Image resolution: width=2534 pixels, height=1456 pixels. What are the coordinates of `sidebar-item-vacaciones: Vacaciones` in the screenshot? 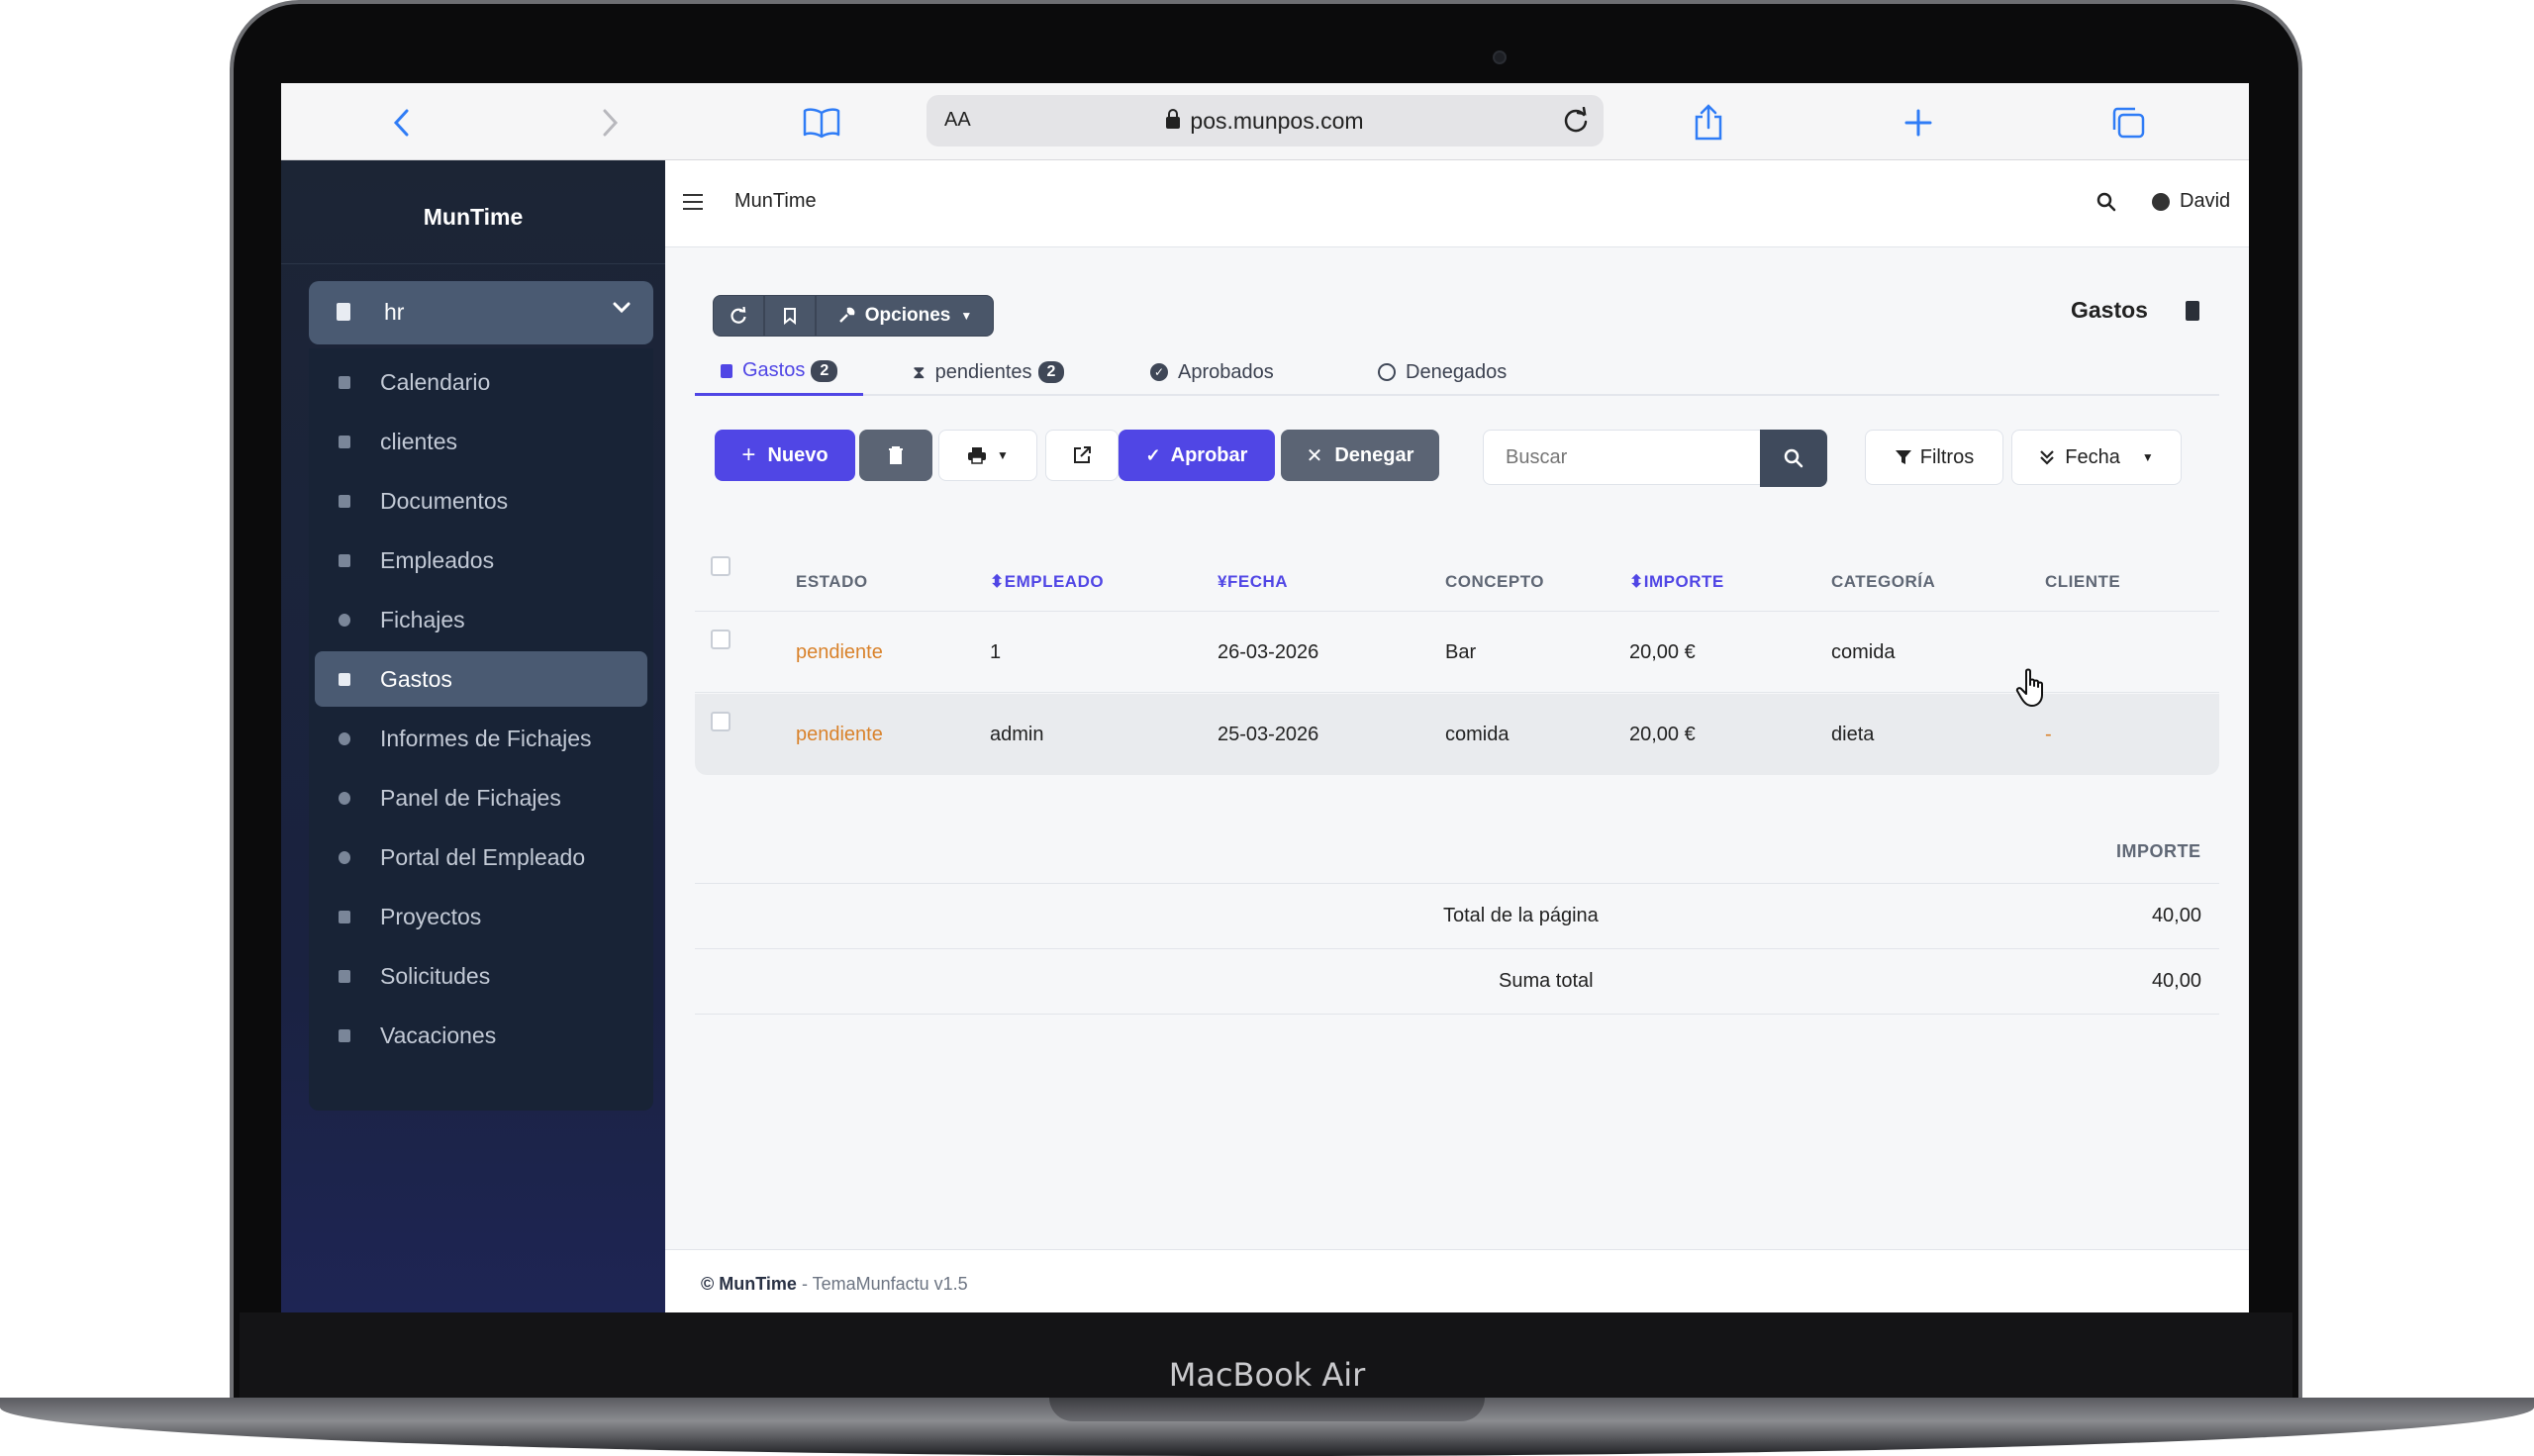 It's located at (481, 1035).